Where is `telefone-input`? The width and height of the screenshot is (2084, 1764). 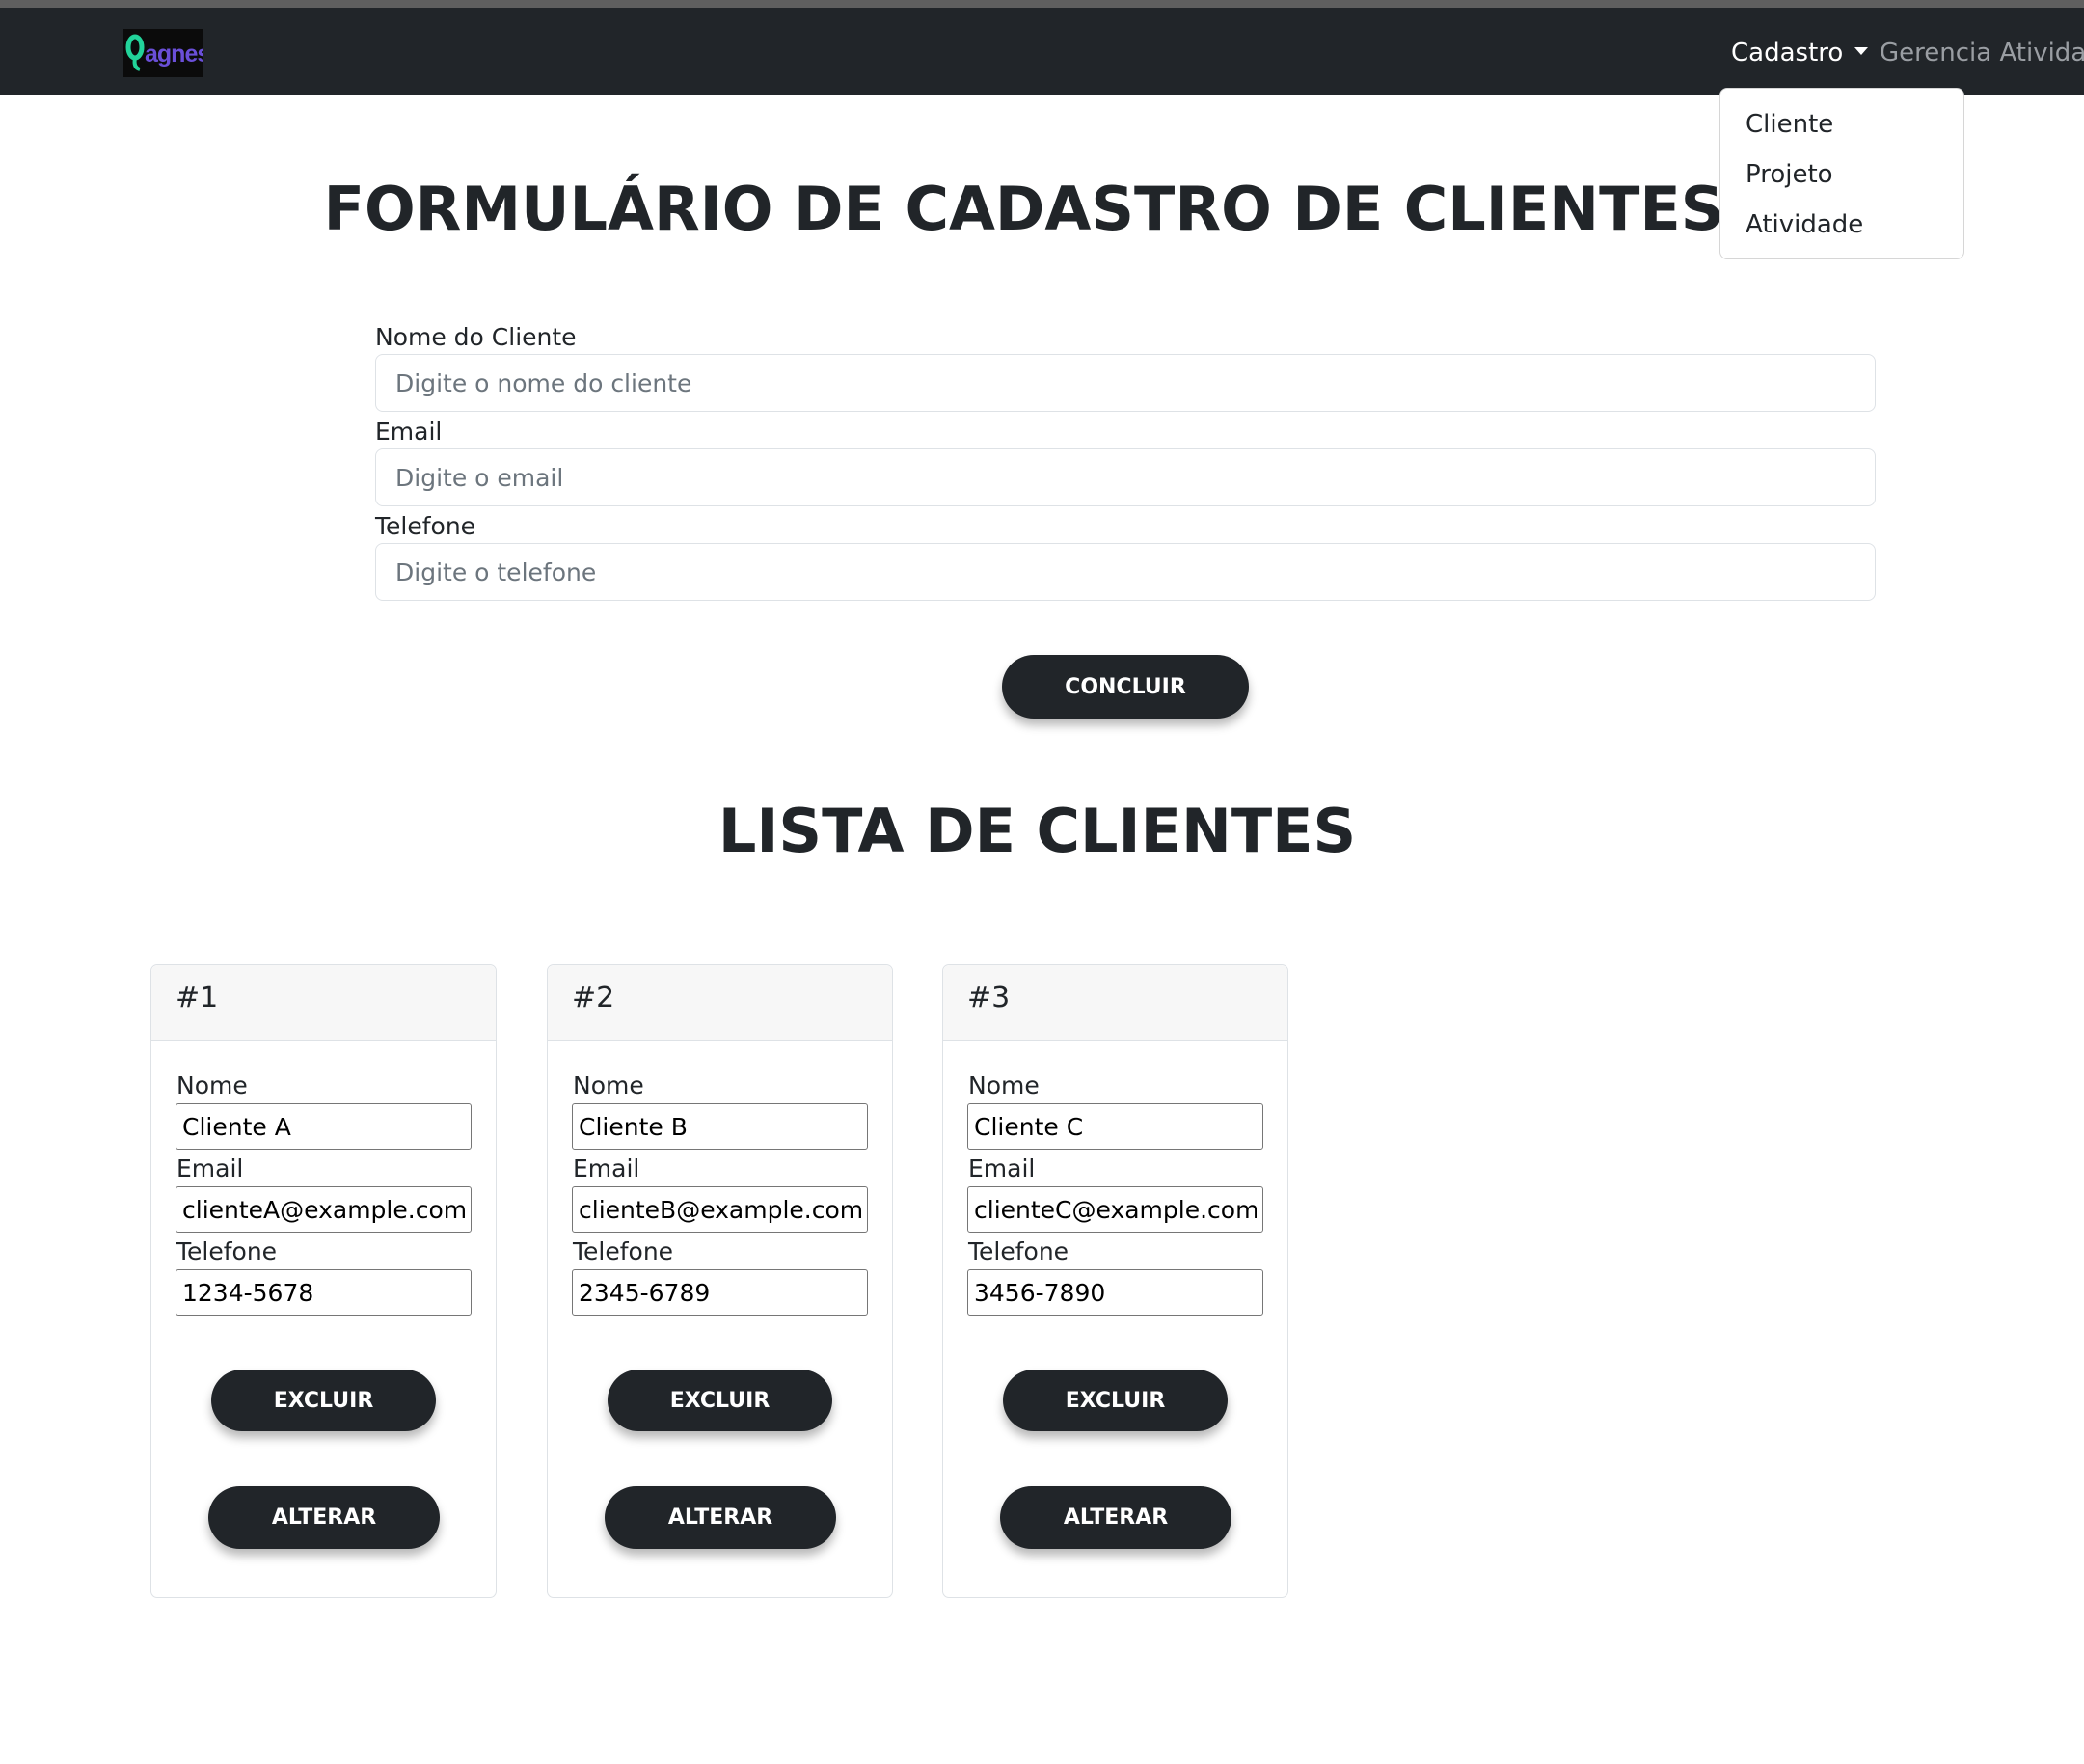
telefone-input is located at coordinates (1126, 572).